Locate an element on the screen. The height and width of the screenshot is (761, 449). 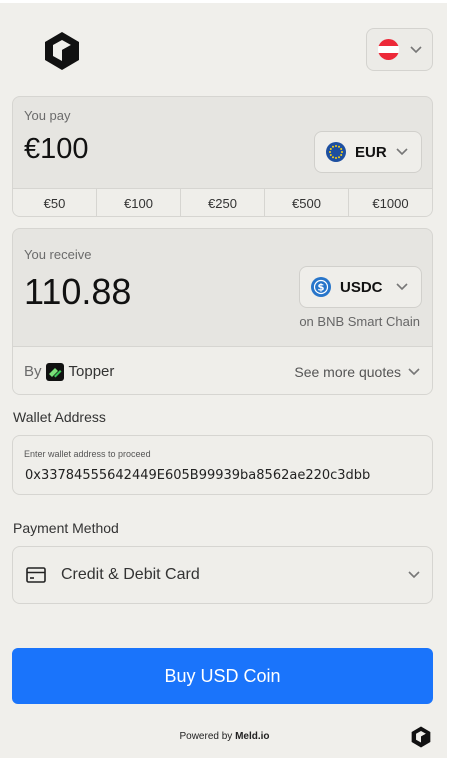
quote-row: By Topper See more quotes is located at coordinates (222, 370).